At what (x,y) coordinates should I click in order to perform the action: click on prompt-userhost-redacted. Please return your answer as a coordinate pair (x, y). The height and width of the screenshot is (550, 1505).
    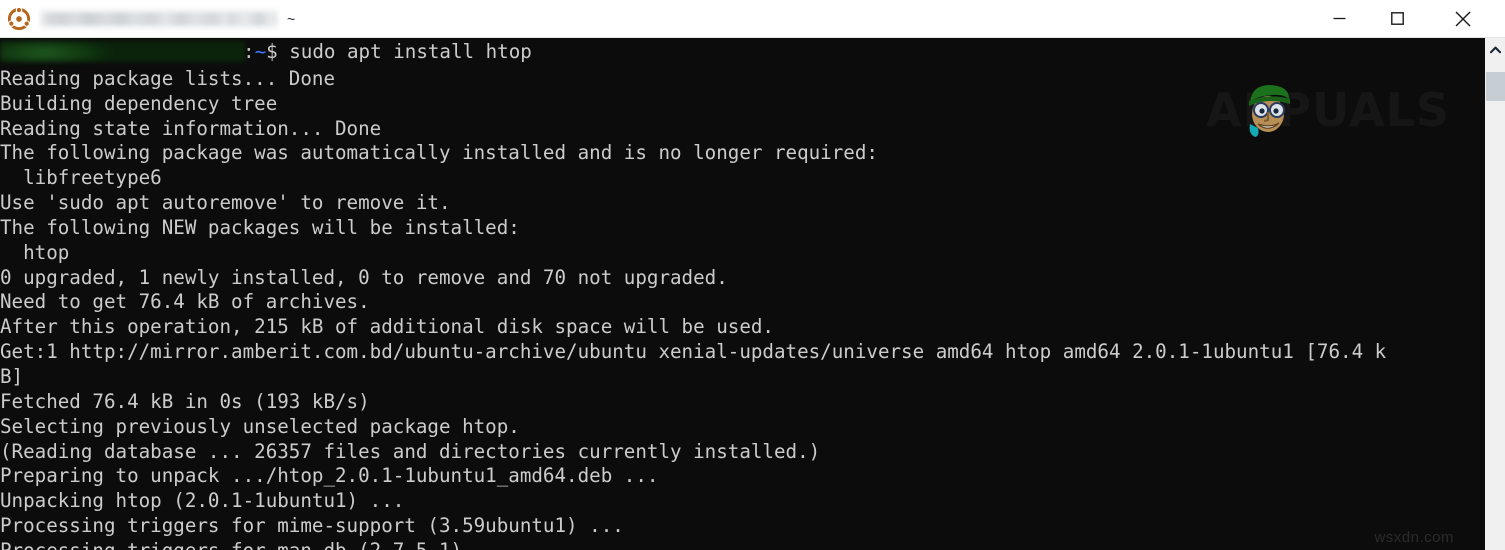
    Looking at the image, I should click on (122, 51).